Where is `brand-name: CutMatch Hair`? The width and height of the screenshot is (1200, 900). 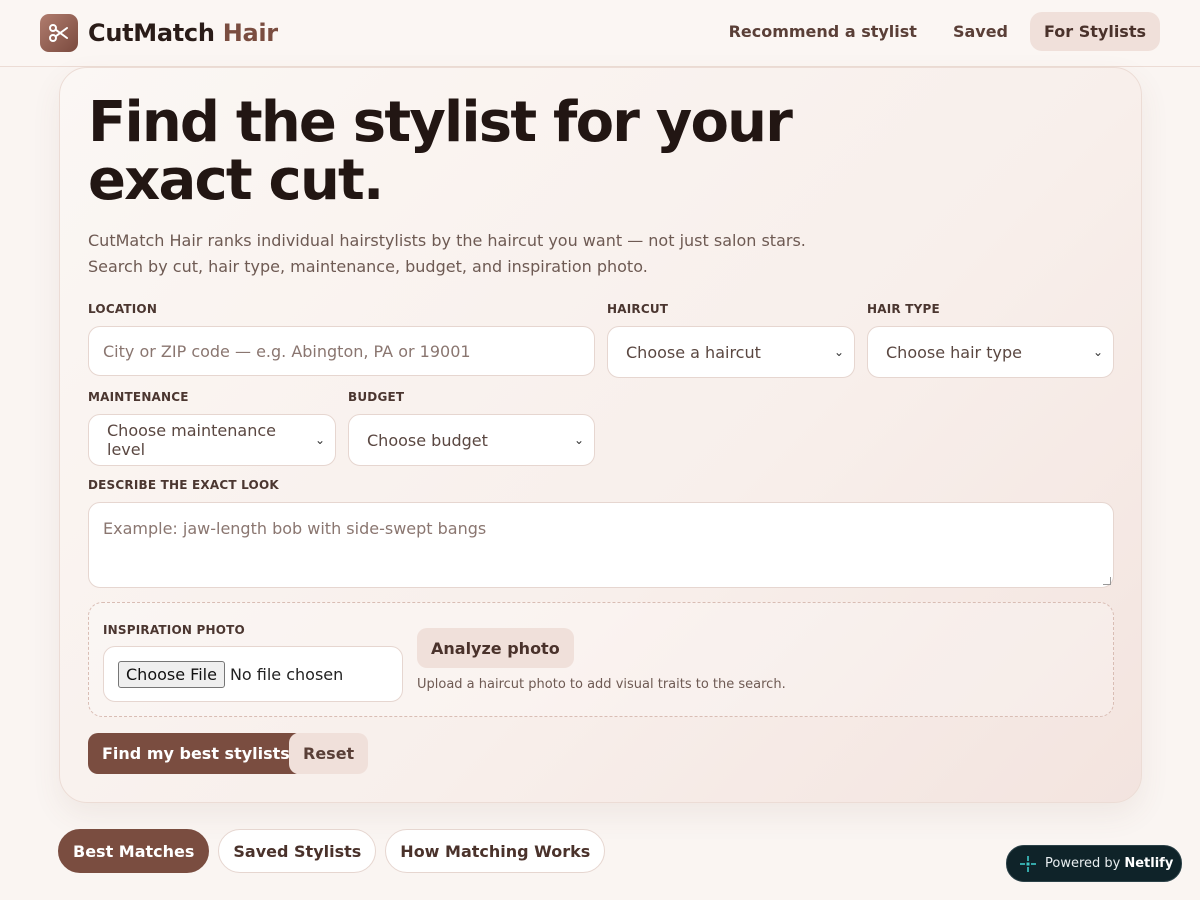
brand-name: CutMatch Hair is located at coordinates (183, 33).